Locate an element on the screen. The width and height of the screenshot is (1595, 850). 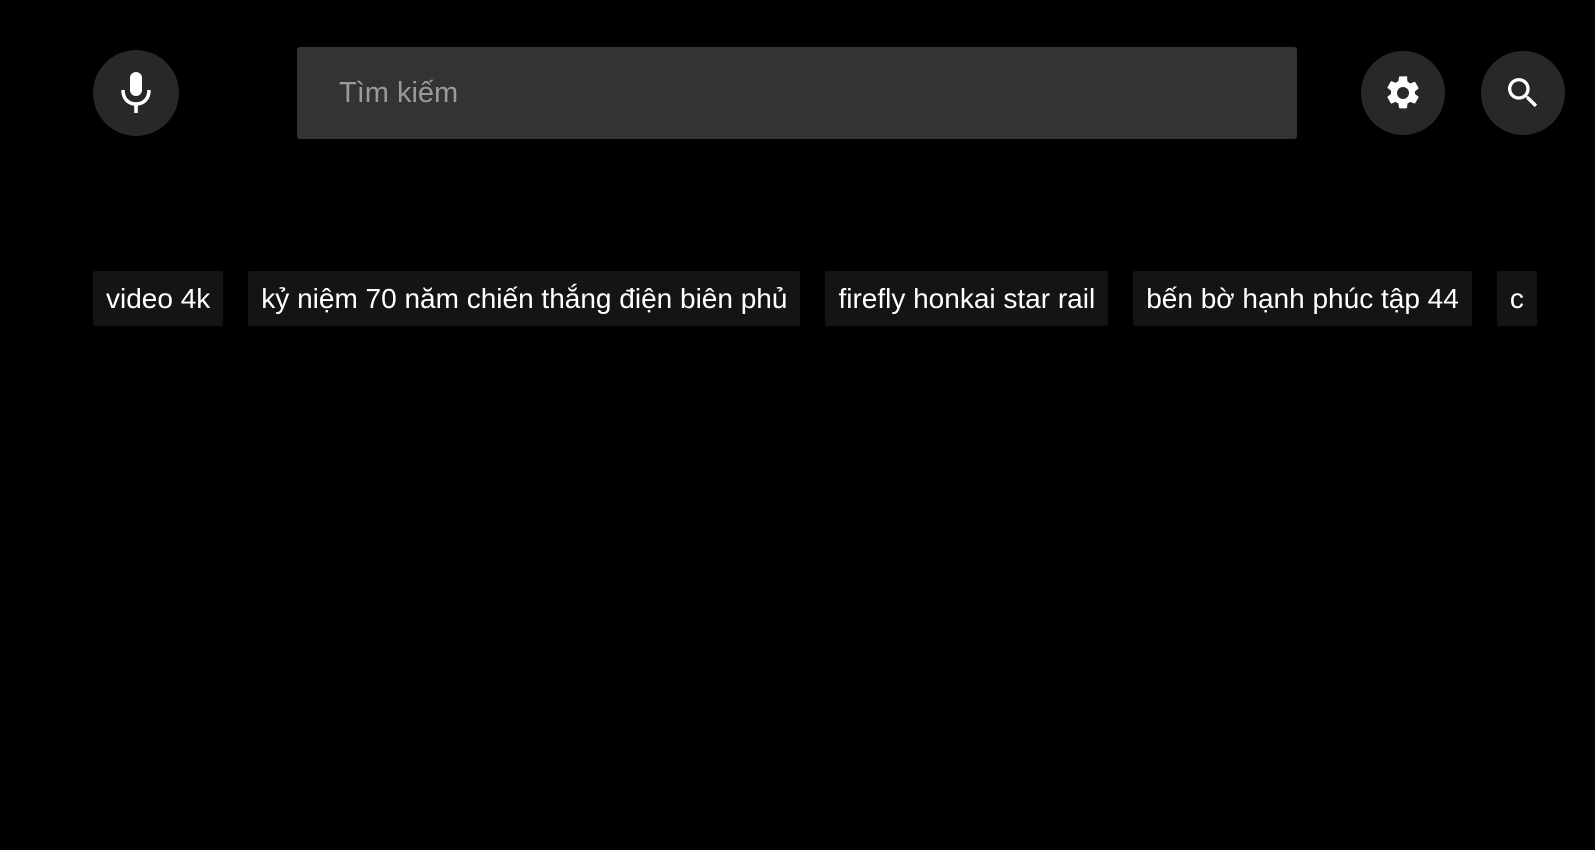
suggestion-chip: firefly honkai star rail is located at coordinates (967, 298).